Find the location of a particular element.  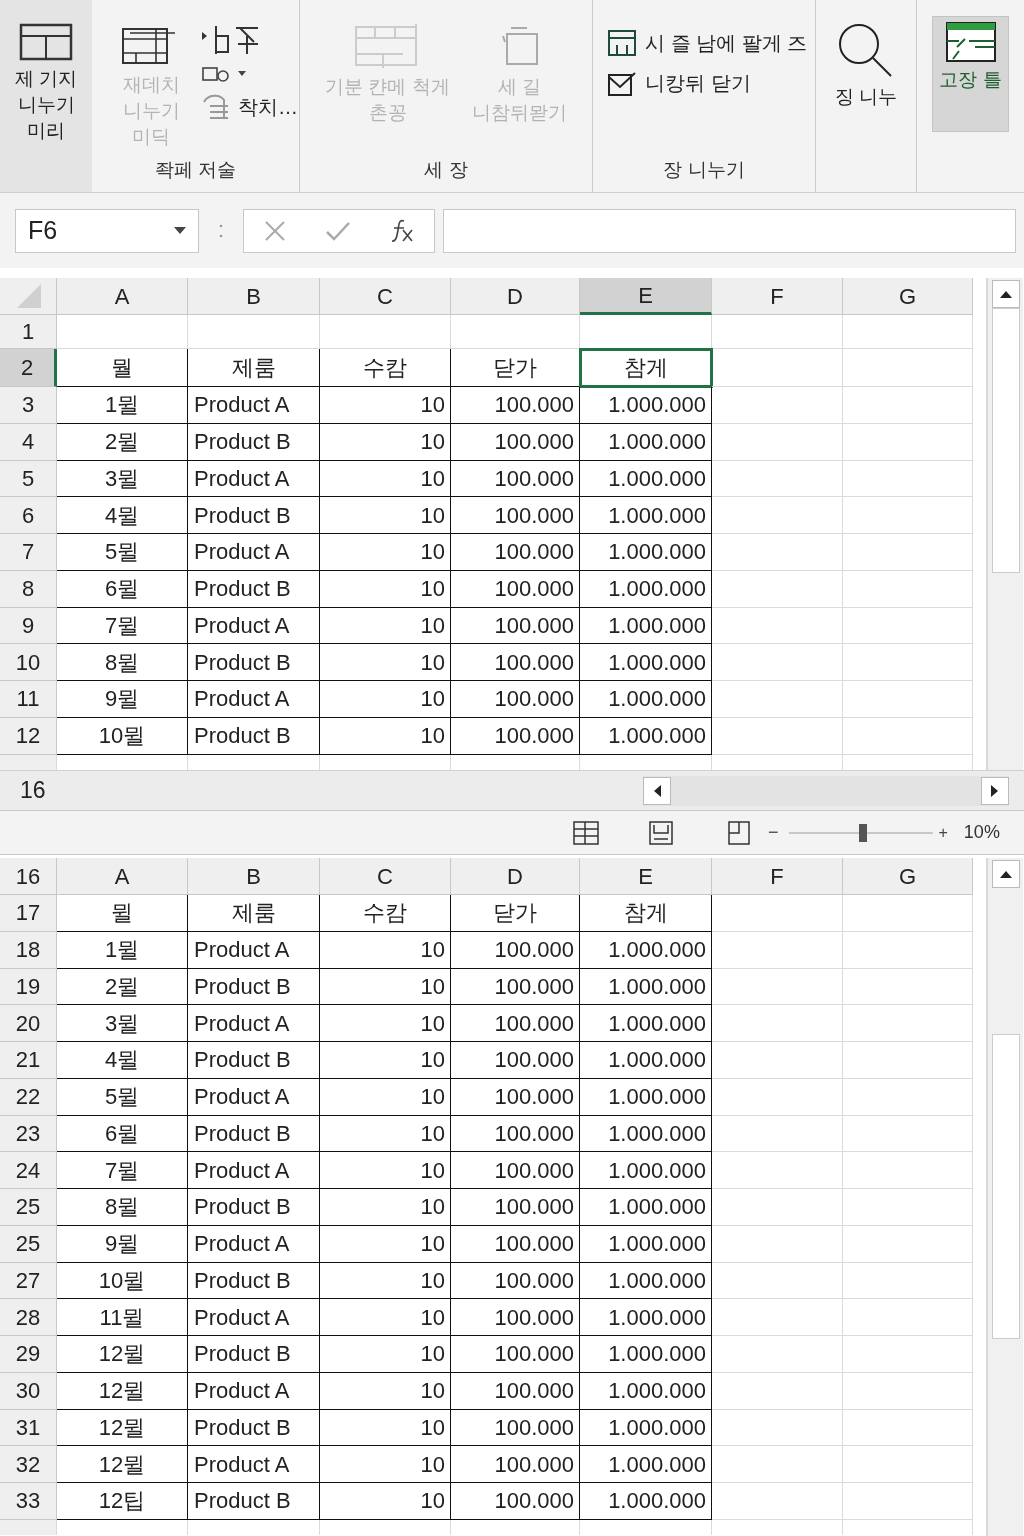

table-cell: 10뮐 is located at coordinates (122, 736).